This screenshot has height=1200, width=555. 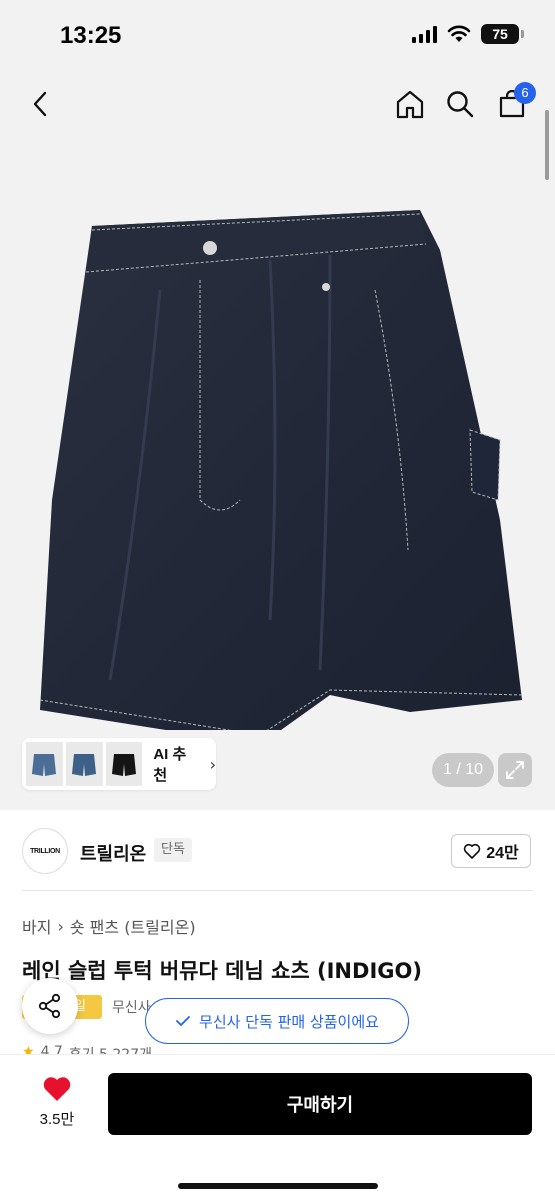 I want to click on brand-like-button: 24만, so click(x=491, y=851).